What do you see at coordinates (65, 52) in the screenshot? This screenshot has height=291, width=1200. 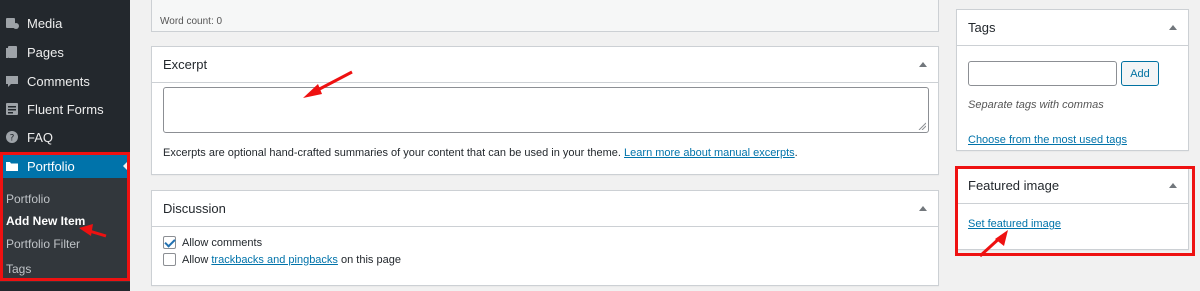 I see `sidebar-item-pages: Pages` at bounding box center [65, 52].